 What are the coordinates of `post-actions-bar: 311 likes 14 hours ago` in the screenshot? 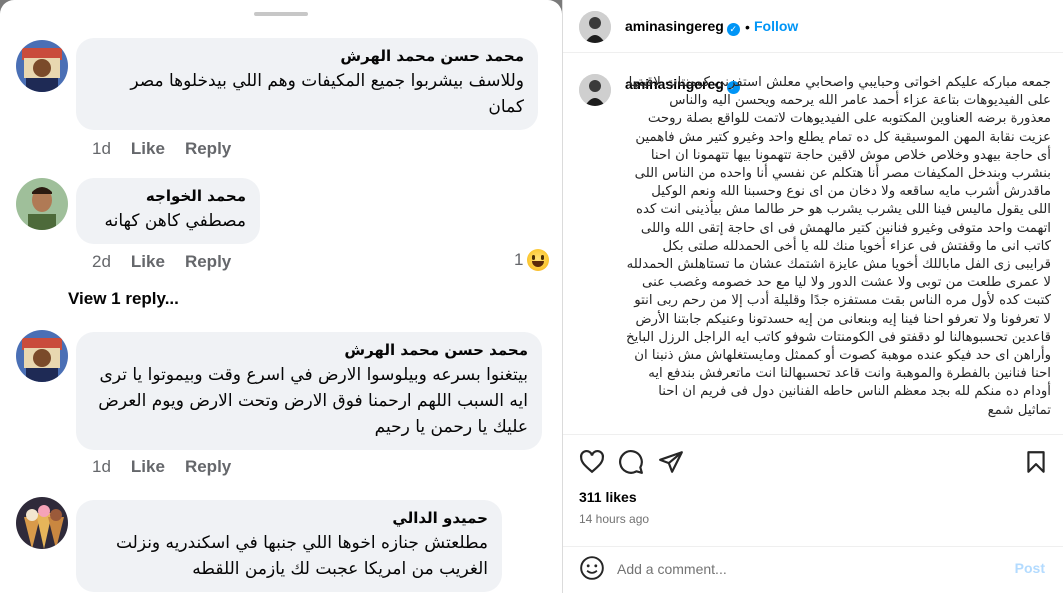 It's located at (813, 490).